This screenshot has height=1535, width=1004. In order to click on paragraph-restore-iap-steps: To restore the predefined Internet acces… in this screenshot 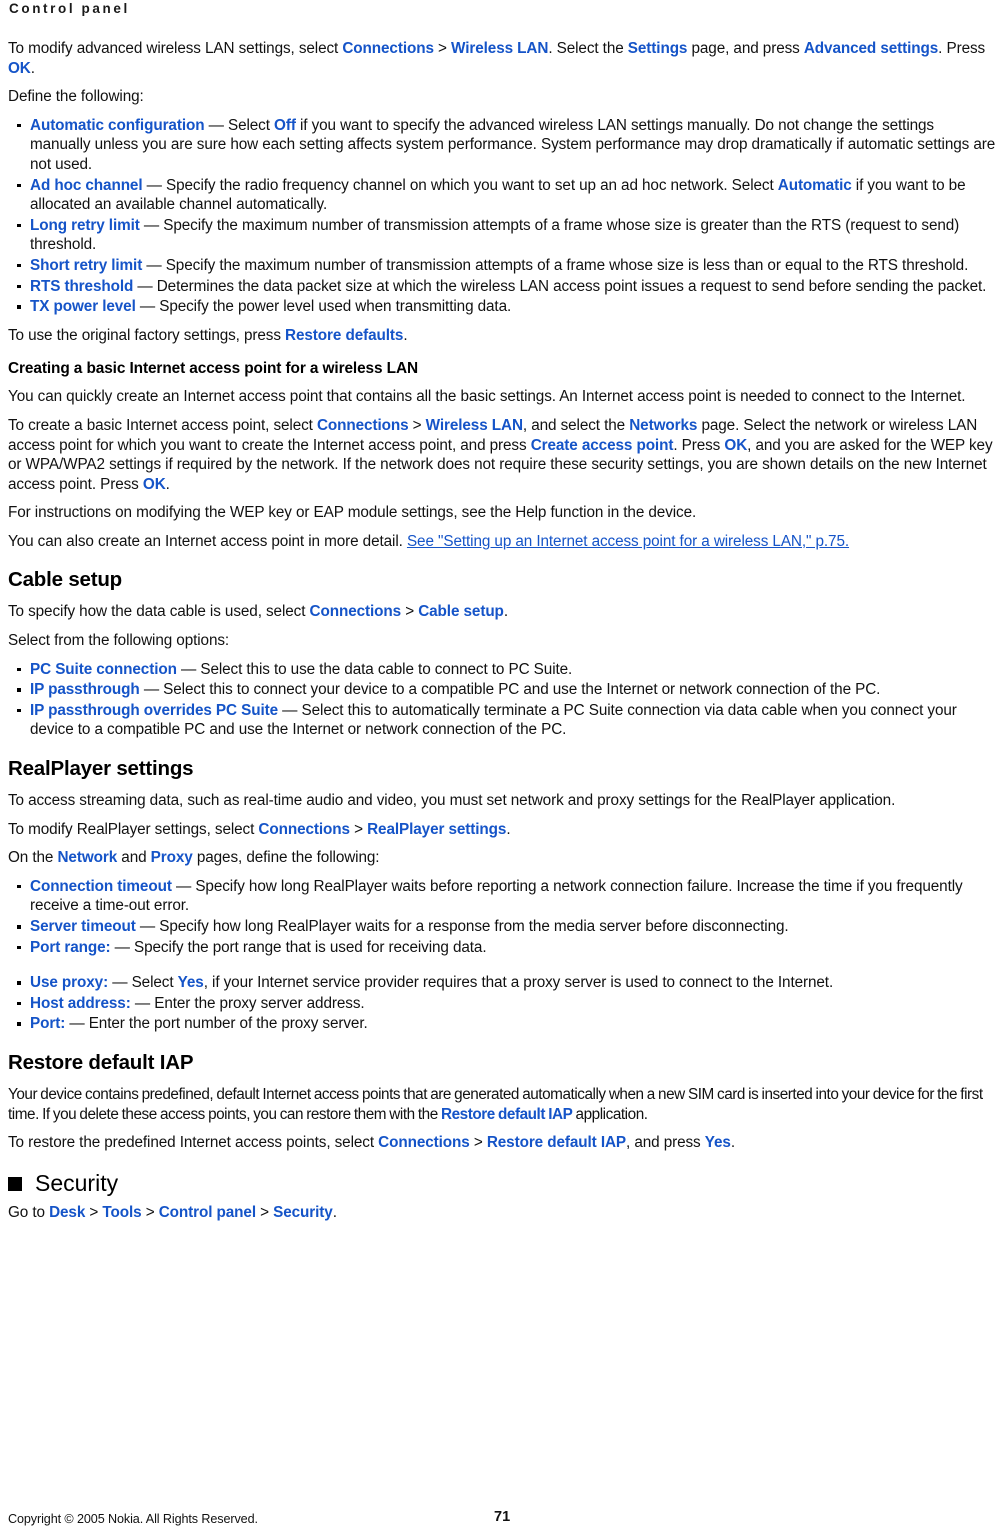, I will do `click(502, 1143)`.